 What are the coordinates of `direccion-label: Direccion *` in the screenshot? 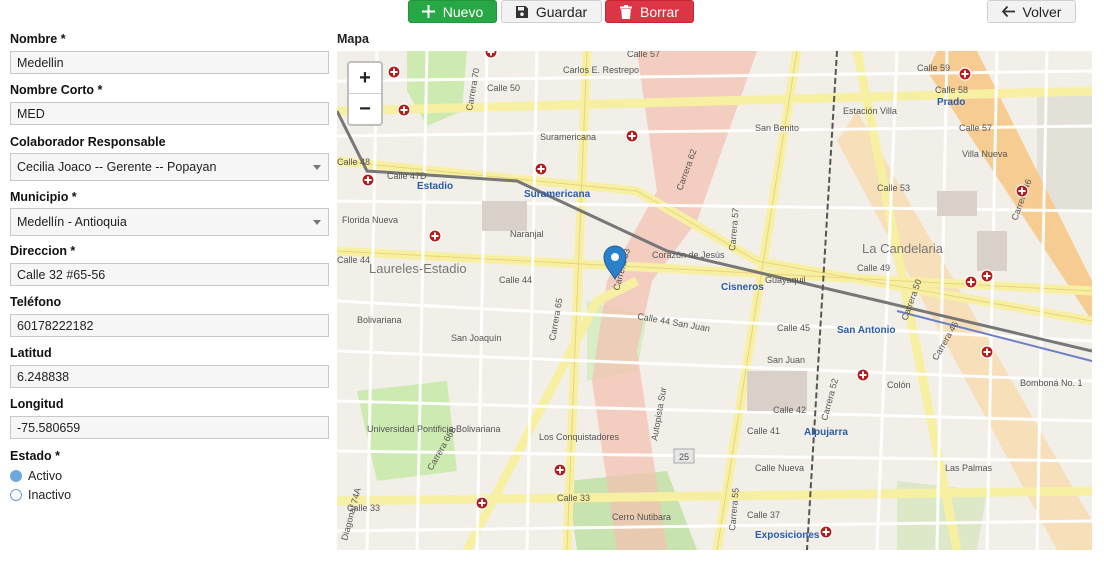 It's located at (43, 251).